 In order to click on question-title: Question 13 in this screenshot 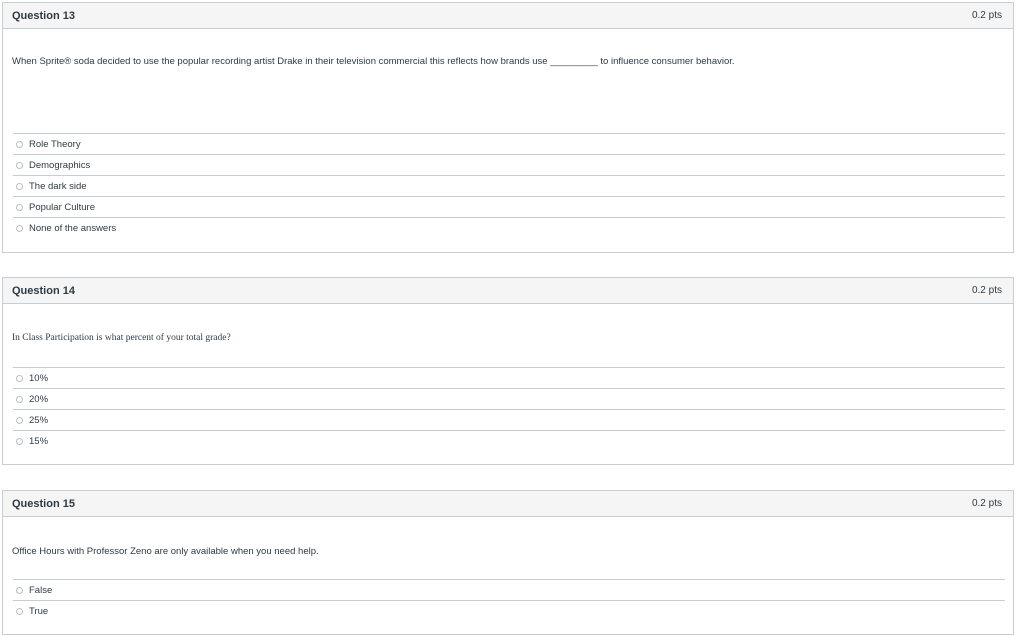, I will do `click(43, 15)`.